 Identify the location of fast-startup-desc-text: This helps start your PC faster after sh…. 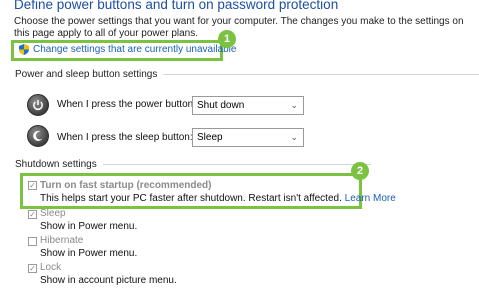
(191, 198).